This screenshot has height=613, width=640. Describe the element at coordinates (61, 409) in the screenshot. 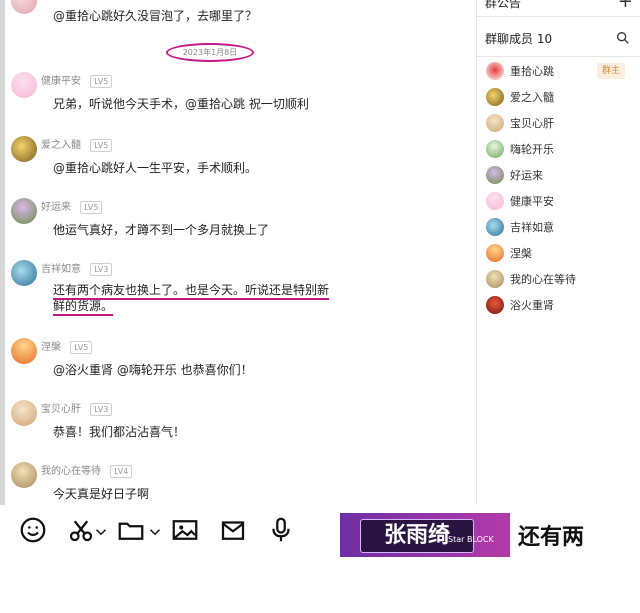

I see `sender-name-text: 宝贝心肝` at that location.